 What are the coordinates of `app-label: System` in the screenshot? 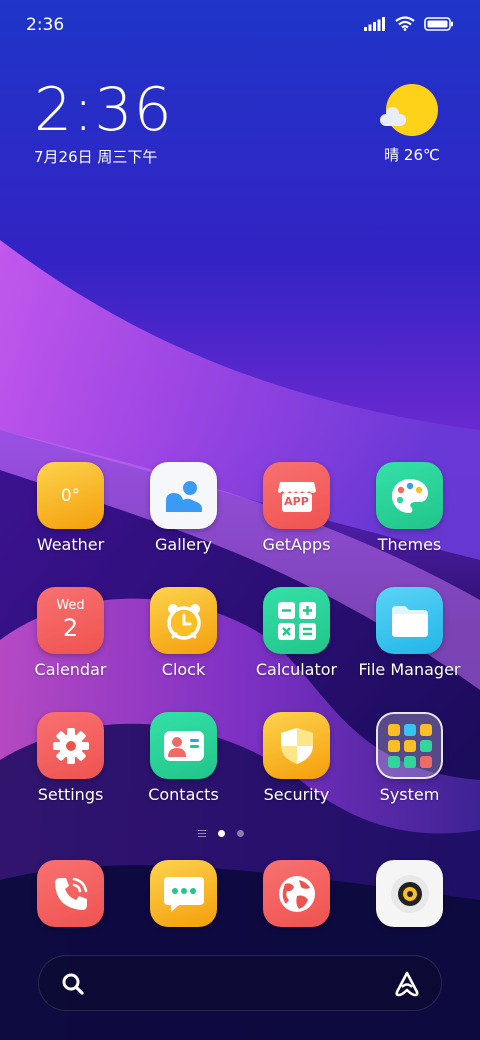 It's located at (409, 794).